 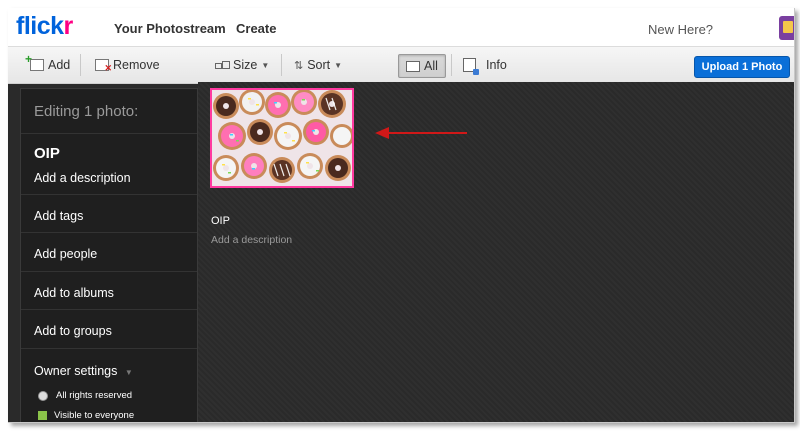 I want to click on size-icon, so click(x=222, y=65).